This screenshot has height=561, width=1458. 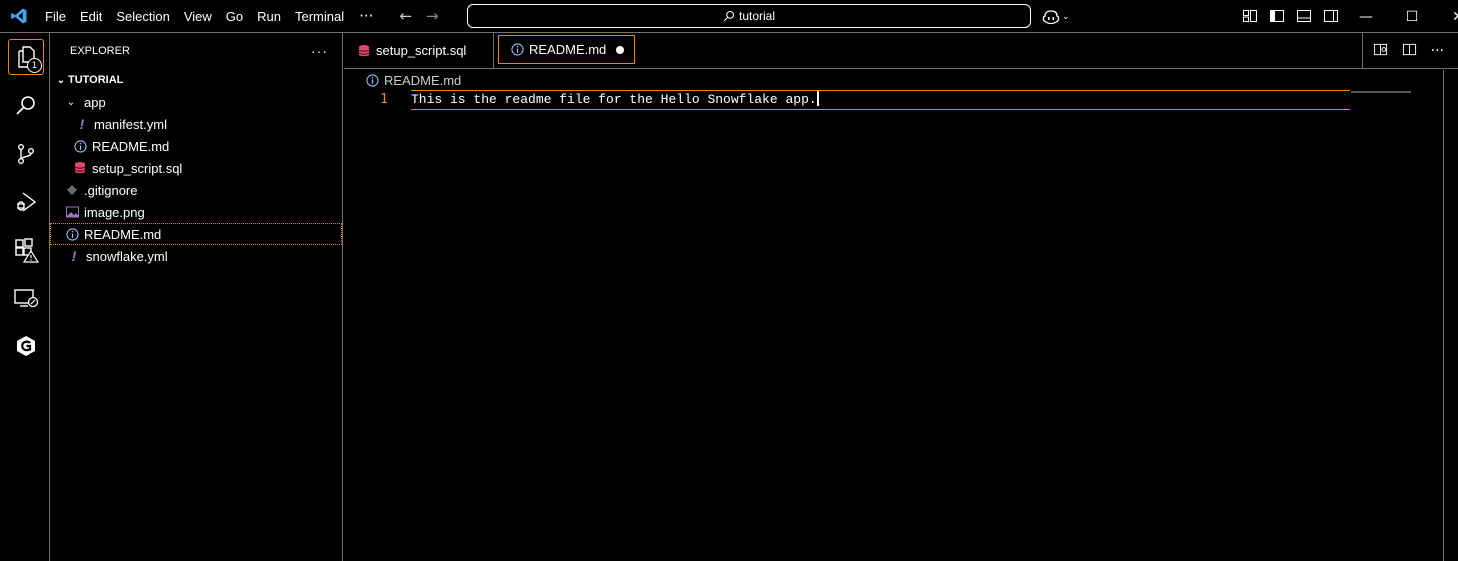 What do you see at coordinates (142, 16) in the screenshot?
I see `menu-selection: Selection` at bounding box center [142, 16].